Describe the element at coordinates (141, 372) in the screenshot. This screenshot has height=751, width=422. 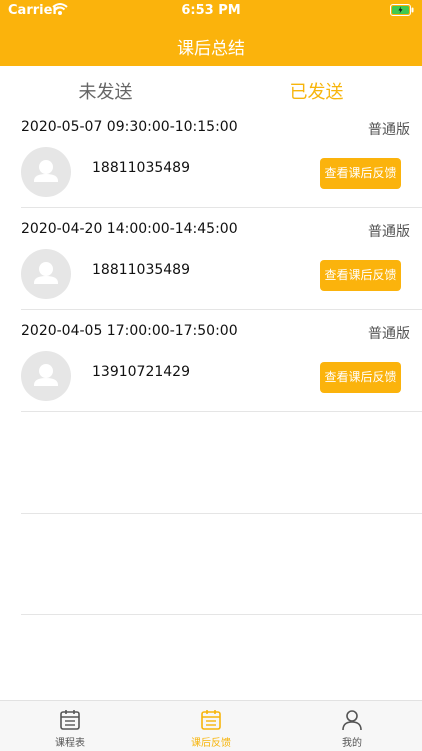
I see `record-phone: 13910721429` at that location.